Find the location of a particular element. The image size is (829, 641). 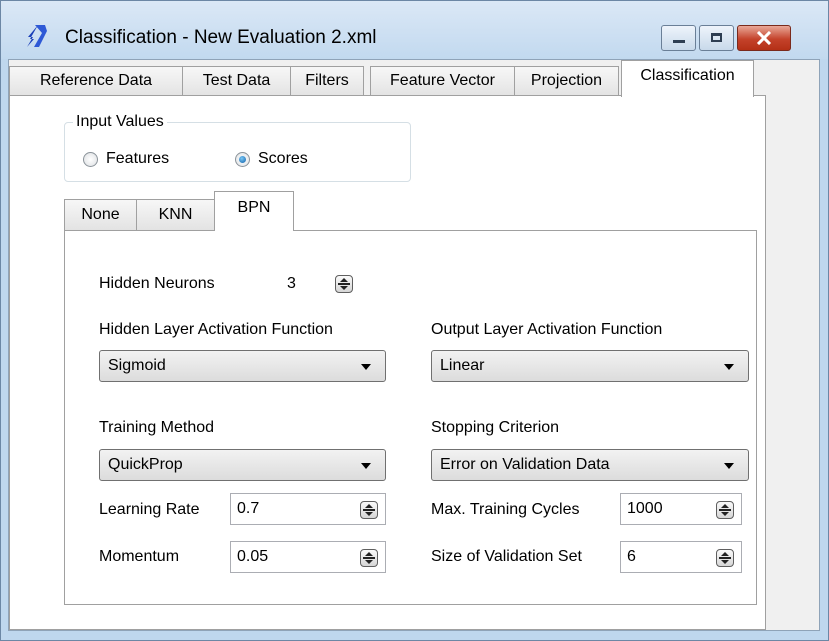

learning-rate-spin-icon is located at coordinates (369, 510).